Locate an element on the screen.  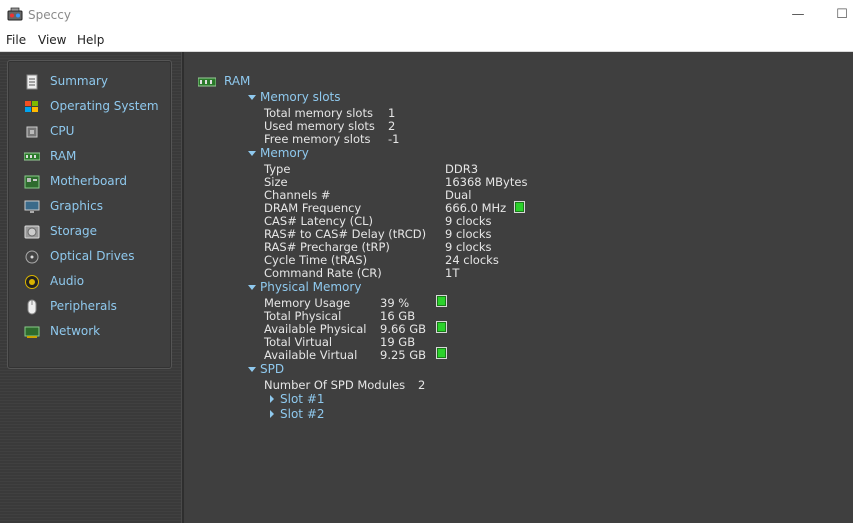
speccy-app-icon is located at coordinates (15, 14).